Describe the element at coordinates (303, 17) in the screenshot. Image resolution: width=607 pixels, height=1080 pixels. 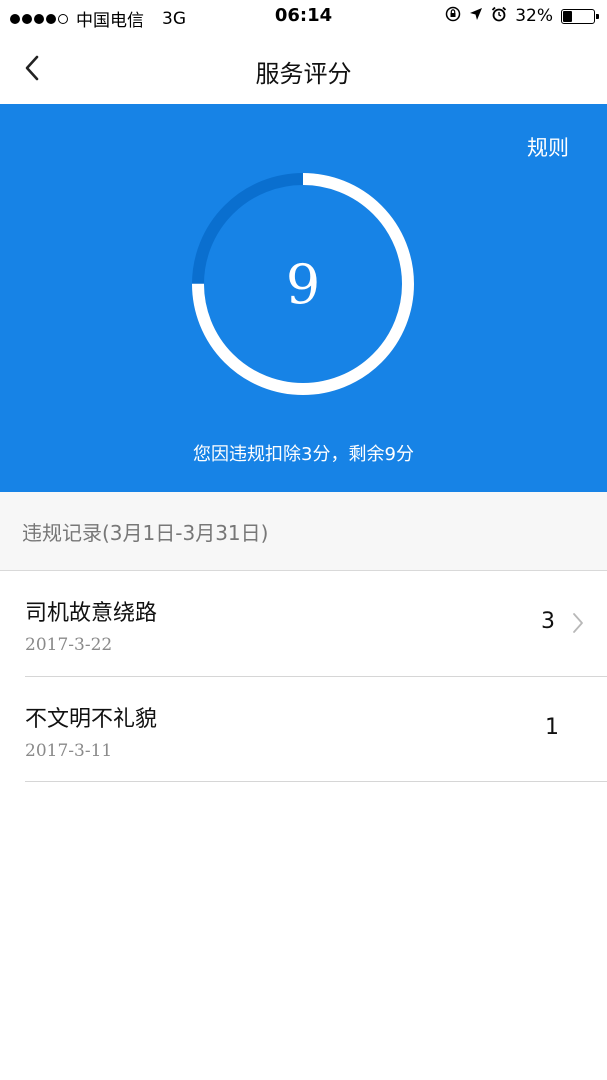
I see `status-bar: 中国电信 3G 06:14 32%` at that location.